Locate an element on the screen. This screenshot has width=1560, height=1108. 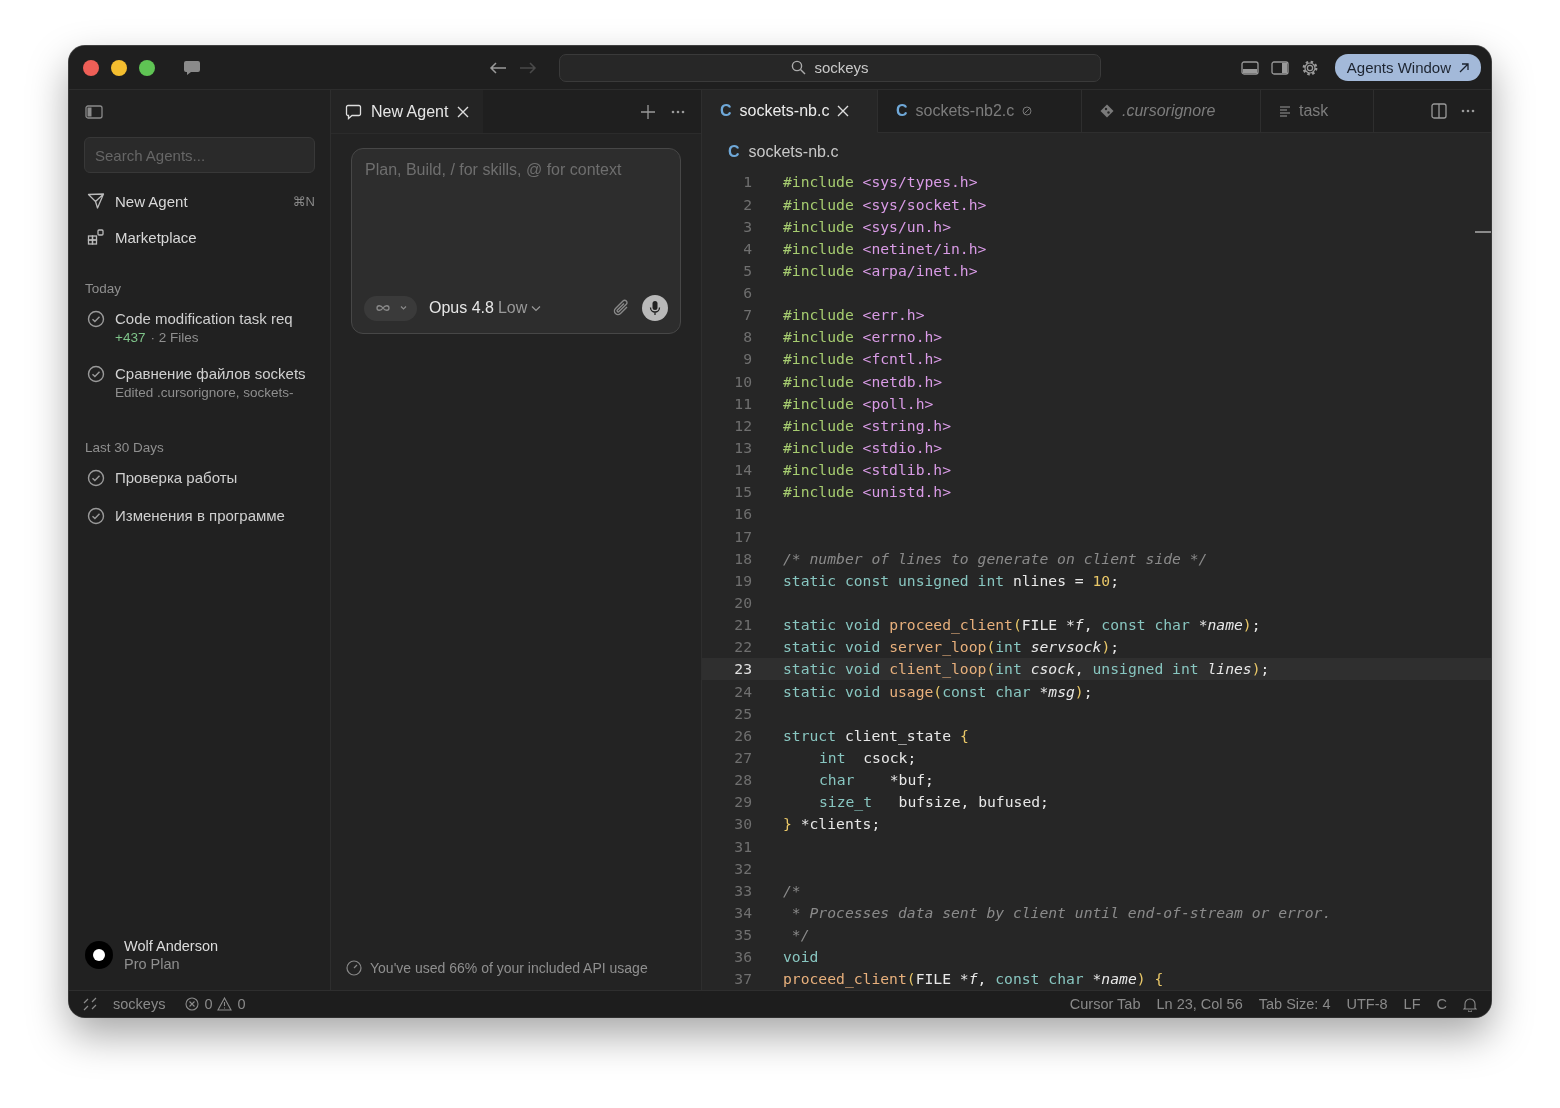
lines-added-count: +437 is located at coordinates (130, 337).